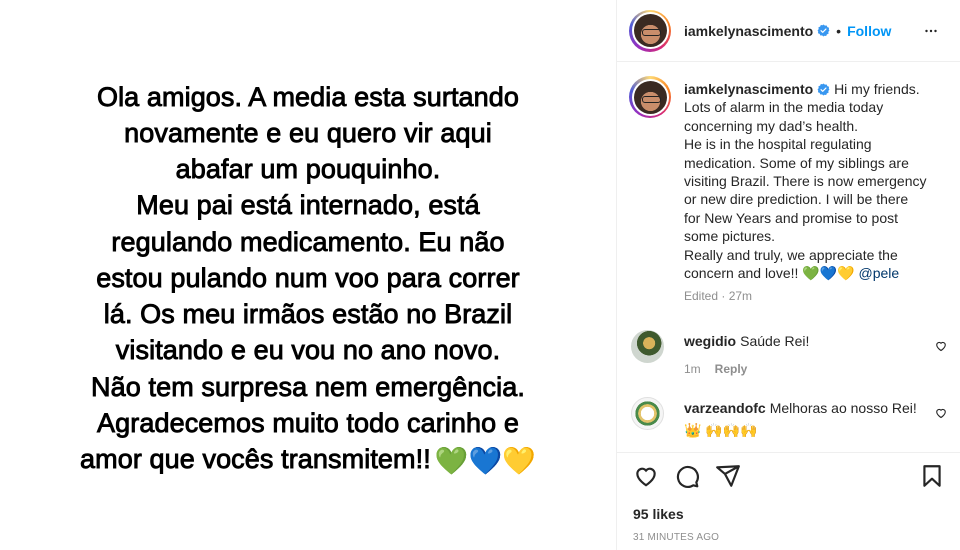 The height and width of the screenshot is (550, 960). Describe the element at coordinates (485, 460) in the screenshot. I see `story-hearts-emoji: 💚💙💛` at that location.